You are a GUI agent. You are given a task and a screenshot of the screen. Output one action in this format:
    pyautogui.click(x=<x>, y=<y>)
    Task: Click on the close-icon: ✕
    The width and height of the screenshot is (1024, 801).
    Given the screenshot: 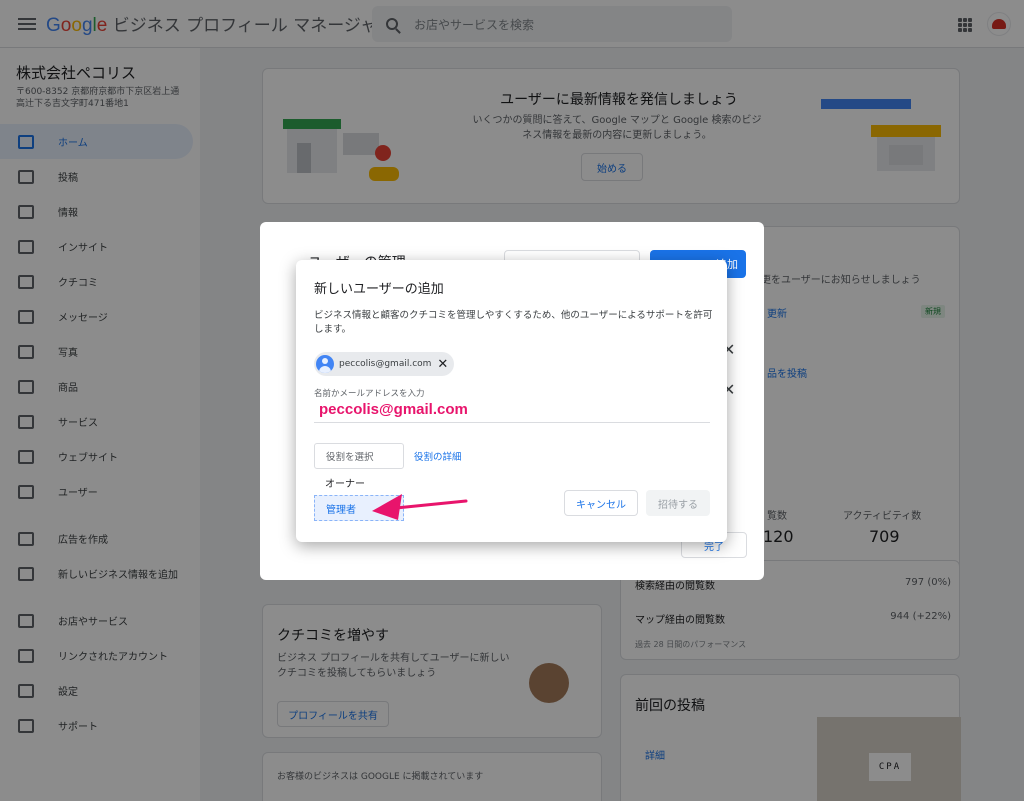 What is the action you would take?
    pyautogui.click(x=442, y=364)
    